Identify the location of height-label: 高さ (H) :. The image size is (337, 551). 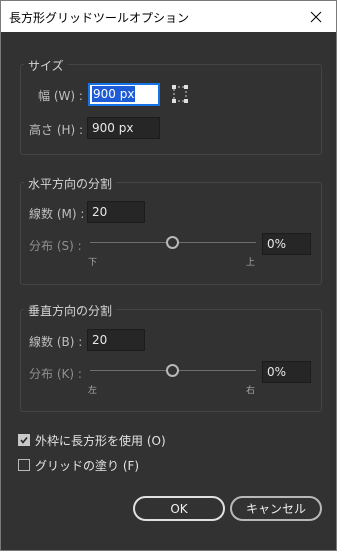
(56, 130).